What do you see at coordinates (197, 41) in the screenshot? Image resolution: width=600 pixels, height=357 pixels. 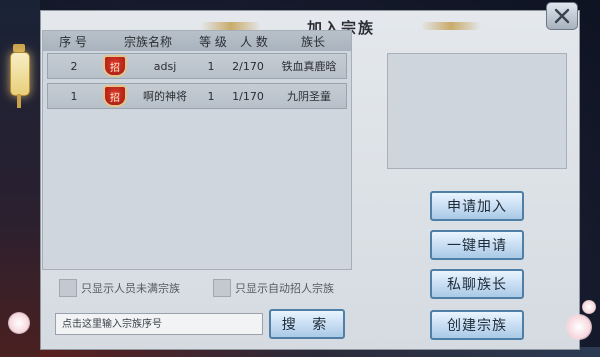 I see `table-header: 序 号 宗族名称 等 级 人 数 族长` at bounding box center [197, 41].